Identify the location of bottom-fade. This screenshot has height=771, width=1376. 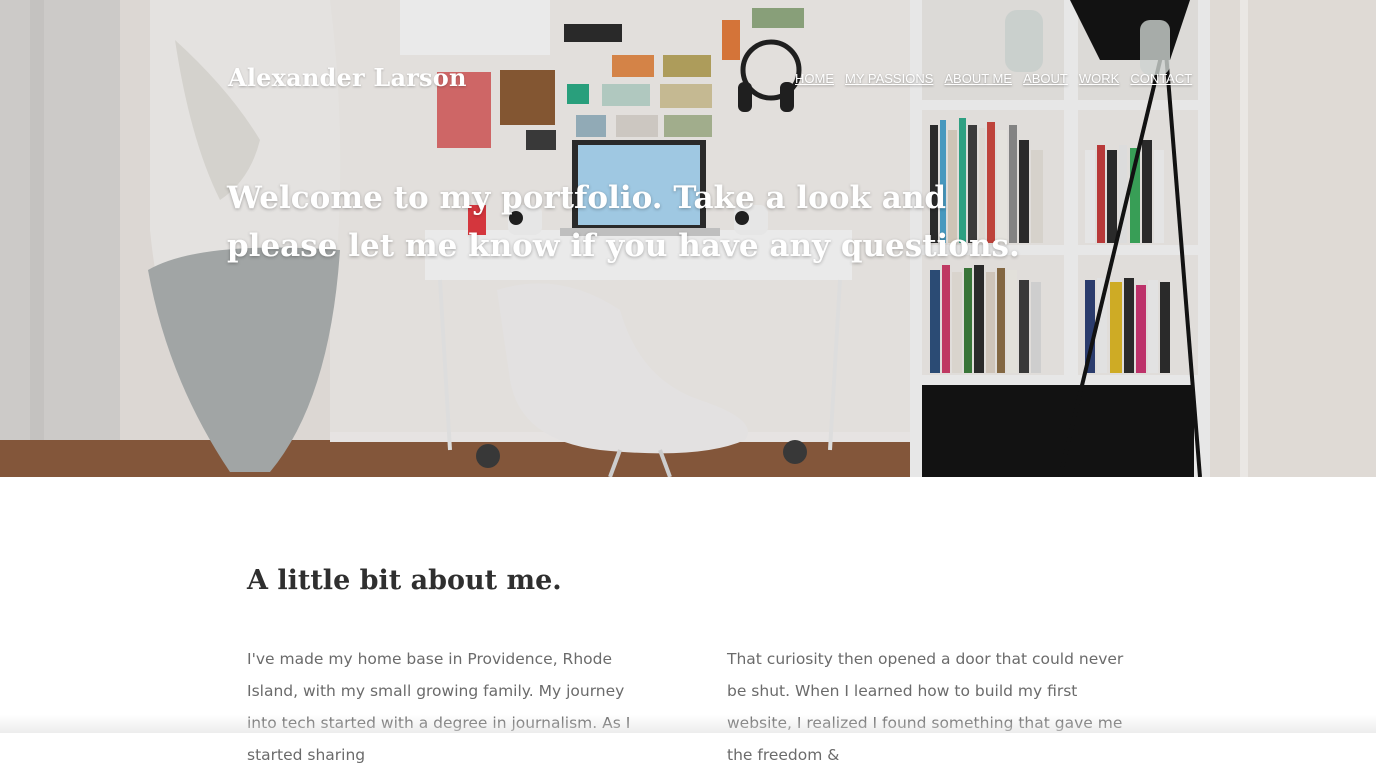
(688, 724).